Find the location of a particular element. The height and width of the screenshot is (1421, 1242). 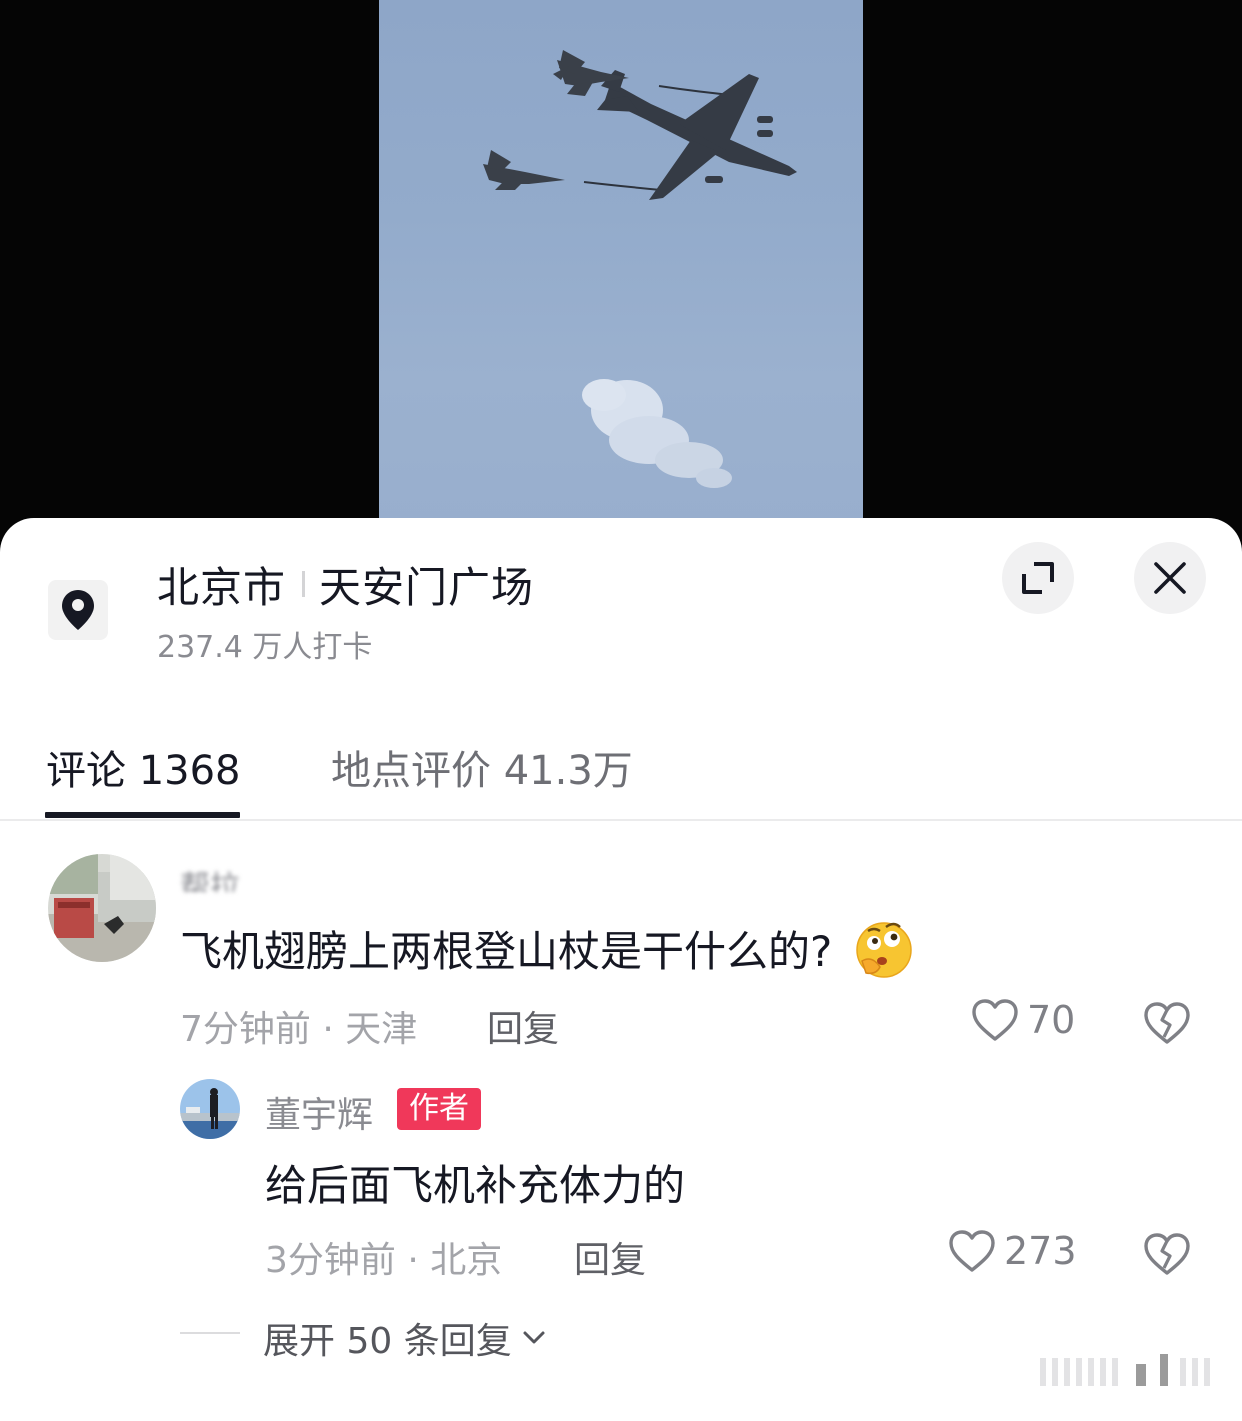

video-frame is located at coordinates (621, 270).